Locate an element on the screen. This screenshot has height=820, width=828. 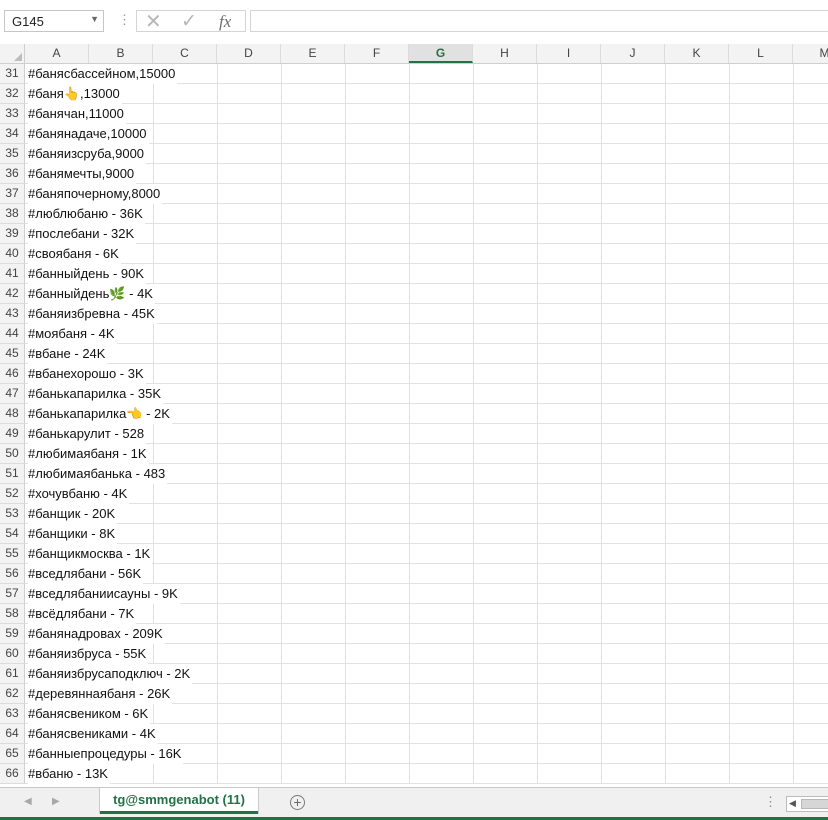
cell-a: #вседлябани - 56K is located at coordinates (86, 574).